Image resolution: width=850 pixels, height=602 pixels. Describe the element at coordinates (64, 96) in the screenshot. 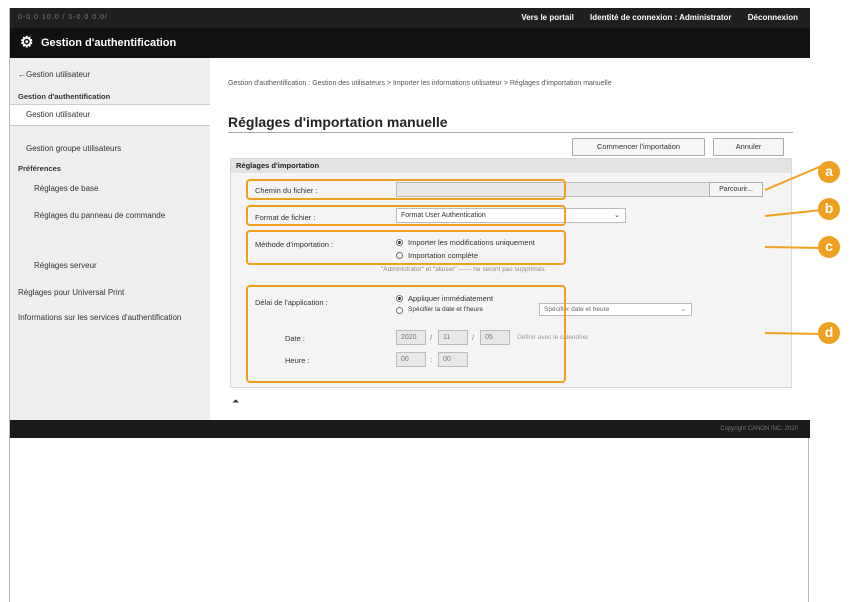

I see `sidebar-section-auth: Gestion d'authentification` at that location.